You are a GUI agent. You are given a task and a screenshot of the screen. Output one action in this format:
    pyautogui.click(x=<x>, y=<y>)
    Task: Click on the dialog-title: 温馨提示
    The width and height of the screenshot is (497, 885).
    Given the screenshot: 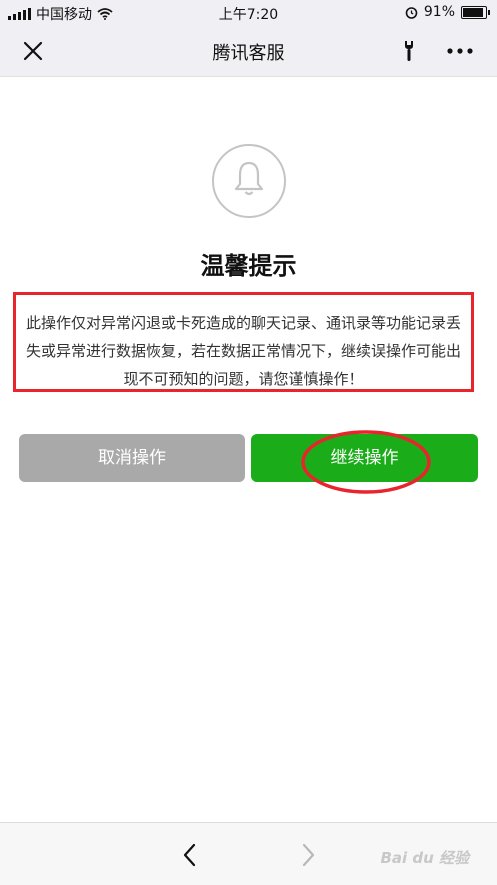 What is the action you would take?
    pyautogui.click(x=248, y=266)
    